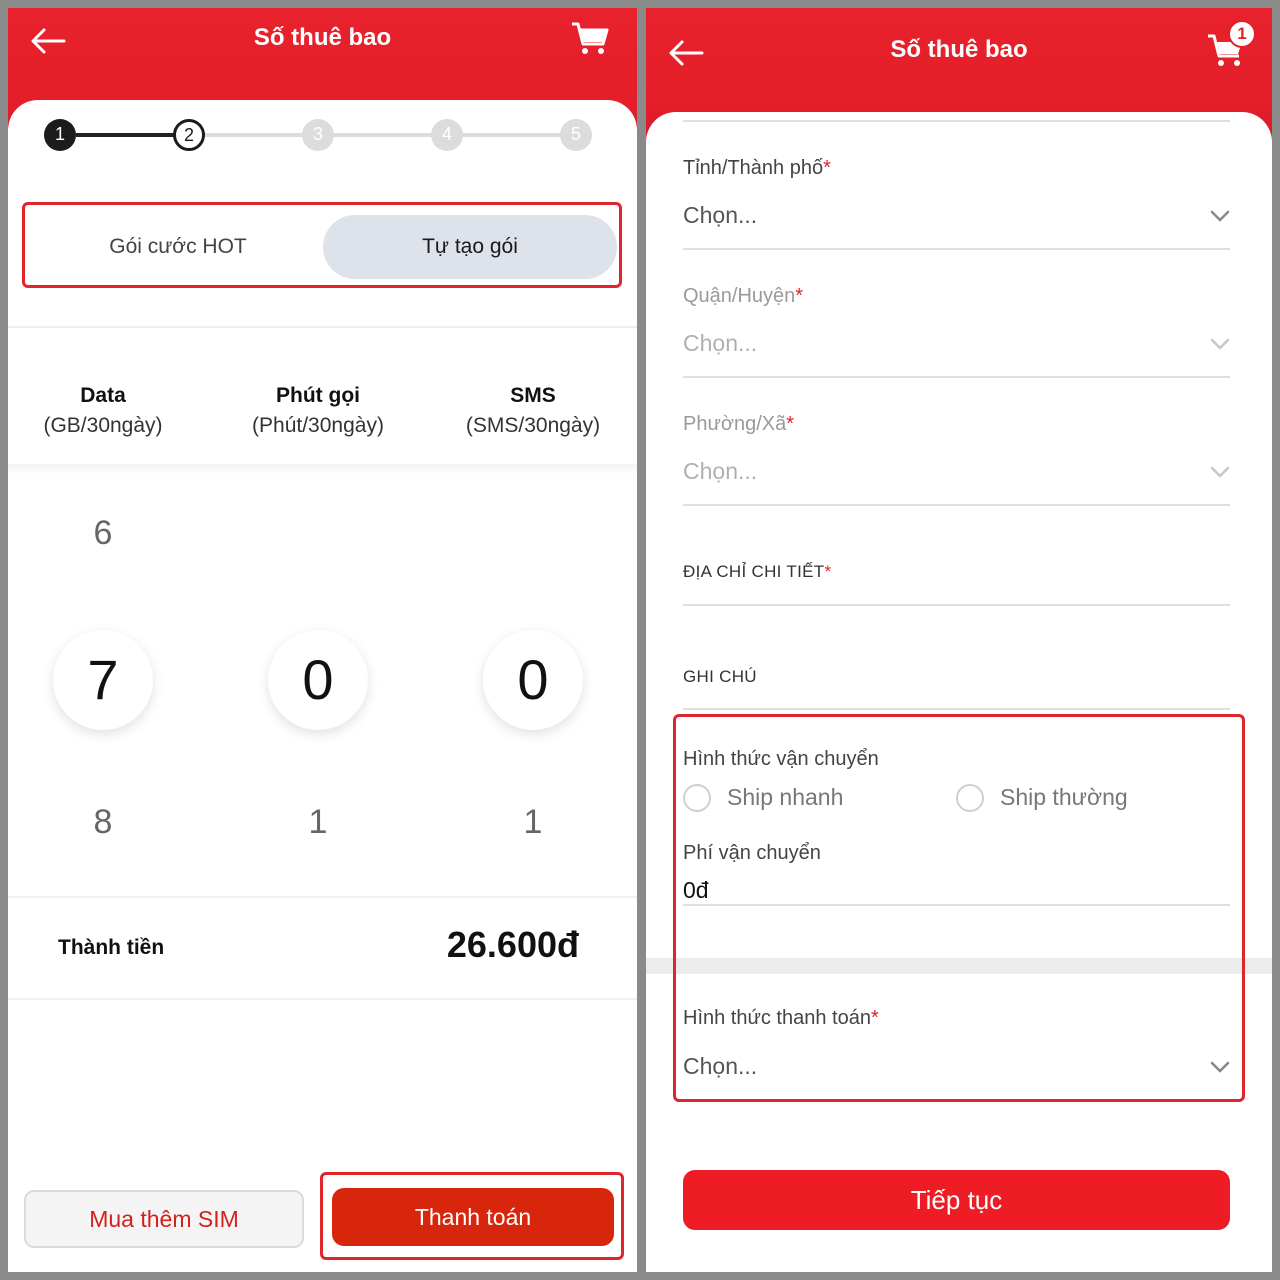 Image resolution: width=1280 pixels, height=1280 pixels. Describe the element at coordinates (720, 676) in the screenshot. I see `note-label: GHI CHÚ` at that location.